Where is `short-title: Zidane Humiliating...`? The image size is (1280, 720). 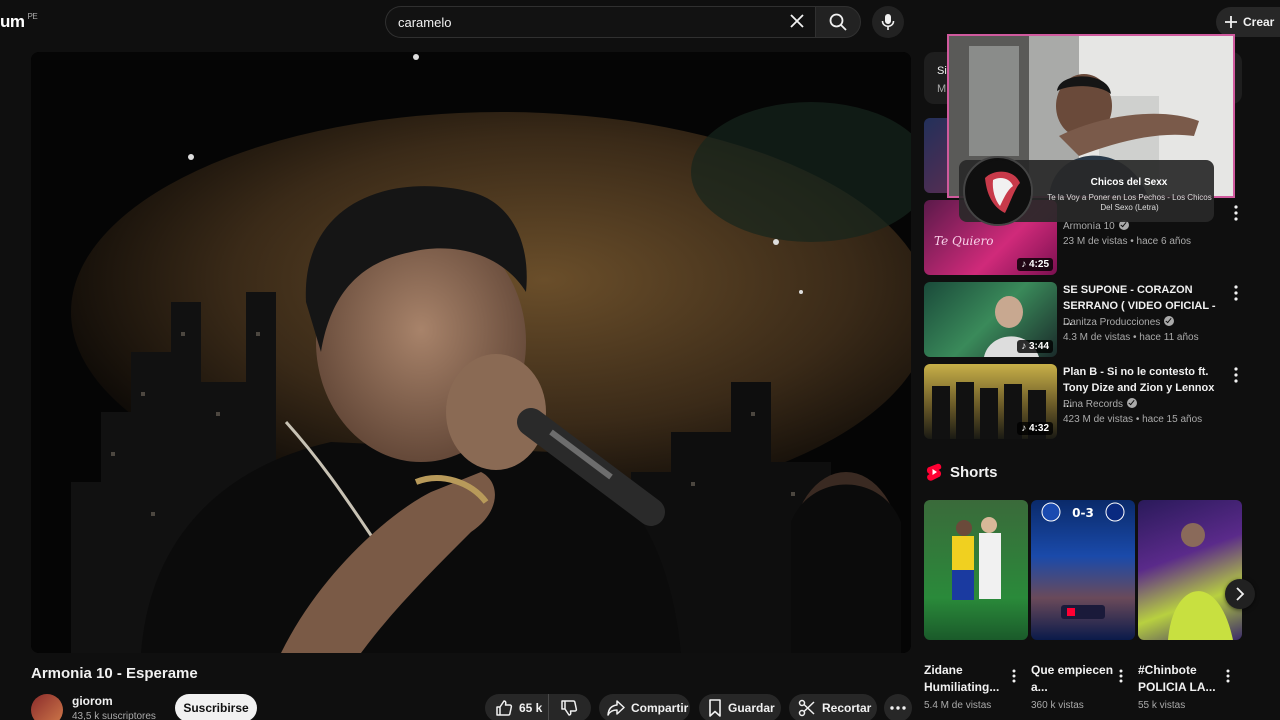 short-title: Zidane Humiliating... is located at coordinates (967, 679).